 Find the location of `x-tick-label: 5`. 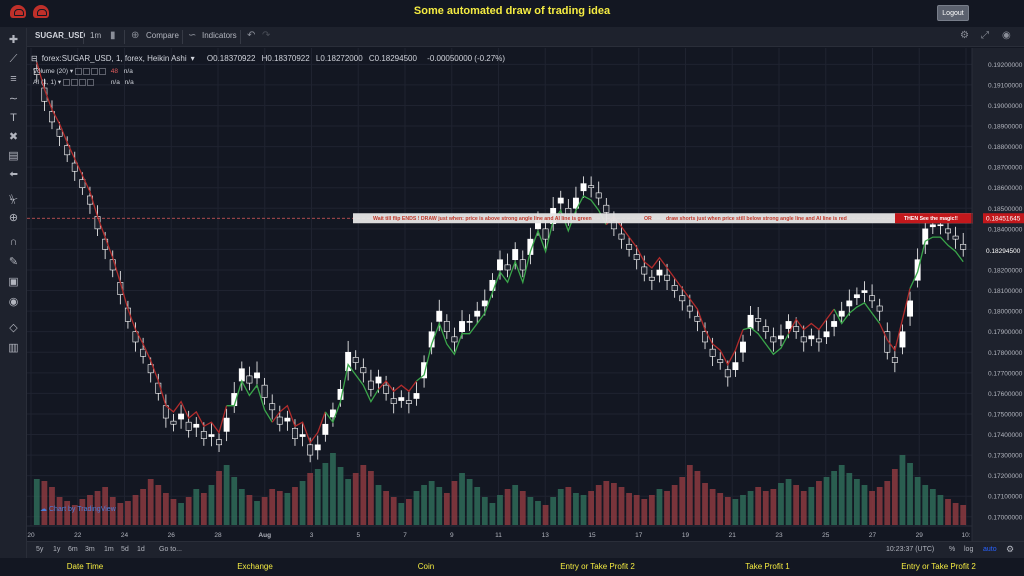

x-tick-label: 5 is located at coordinates (358, 535).